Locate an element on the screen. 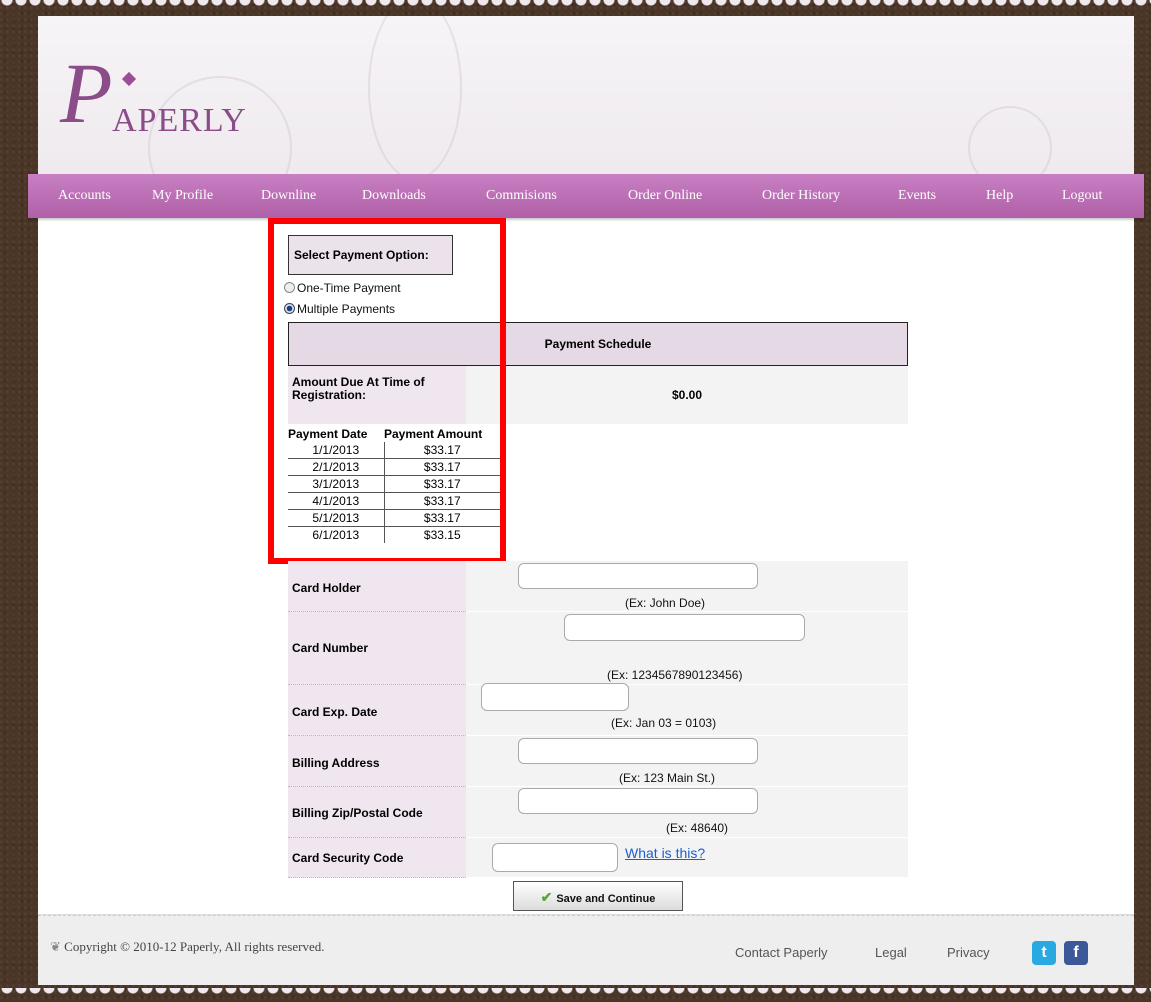  nav-item-my-profile: My Profile is located at coordinates (182, 196).